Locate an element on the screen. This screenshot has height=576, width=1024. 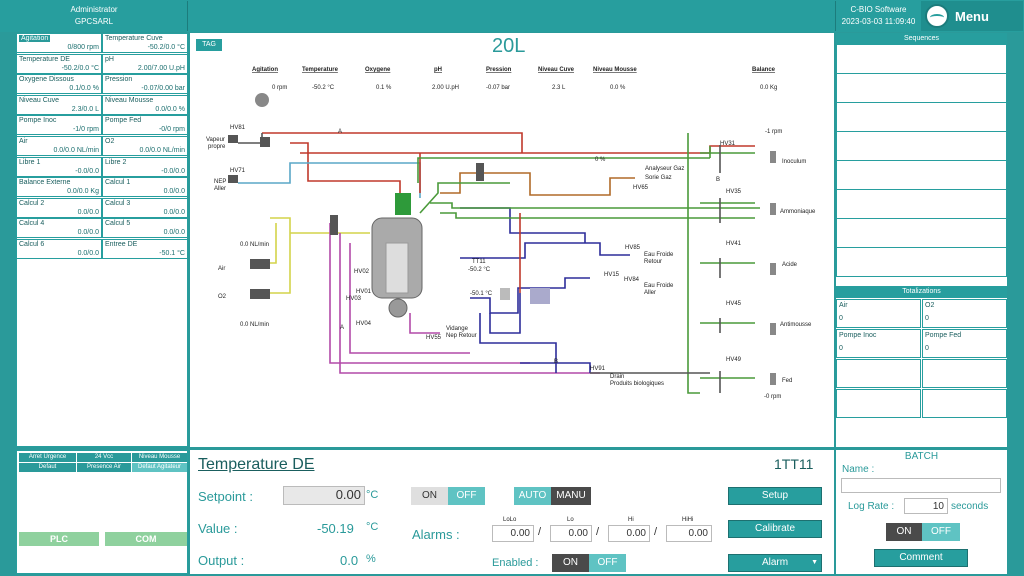
param-value: 0/800 rpm is located at coordinates (83, 47).